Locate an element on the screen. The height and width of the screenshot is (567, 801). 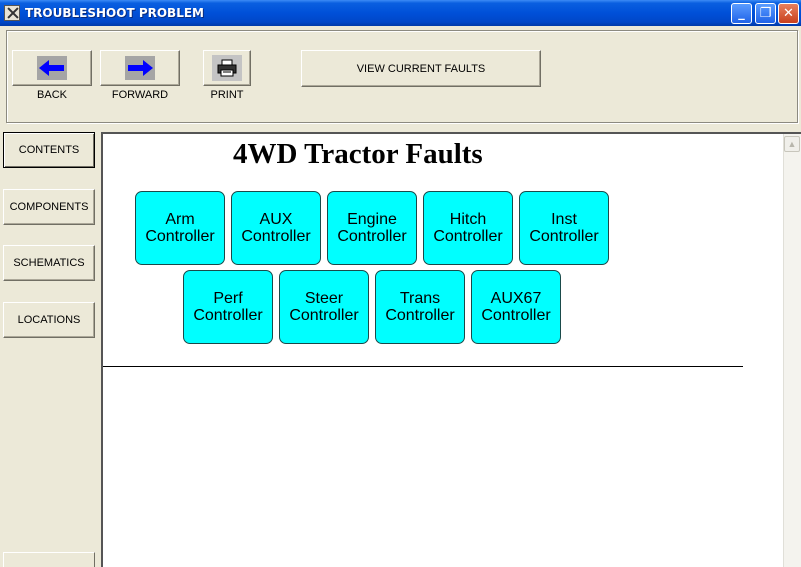
controller-name: Inst is located at coordinates (564, 219).